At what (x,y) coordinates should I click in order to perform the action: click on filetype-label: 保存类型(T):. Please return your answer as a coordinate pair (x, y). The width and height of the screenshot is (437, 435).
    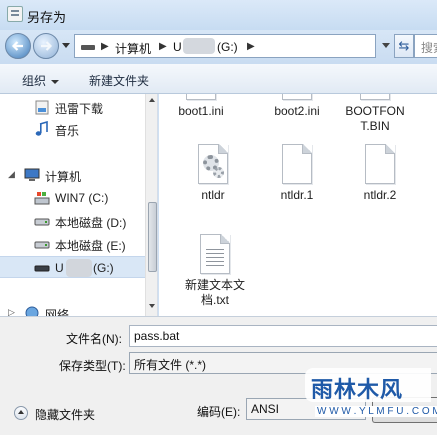
    Looking at the image, I should click on (92, 366).